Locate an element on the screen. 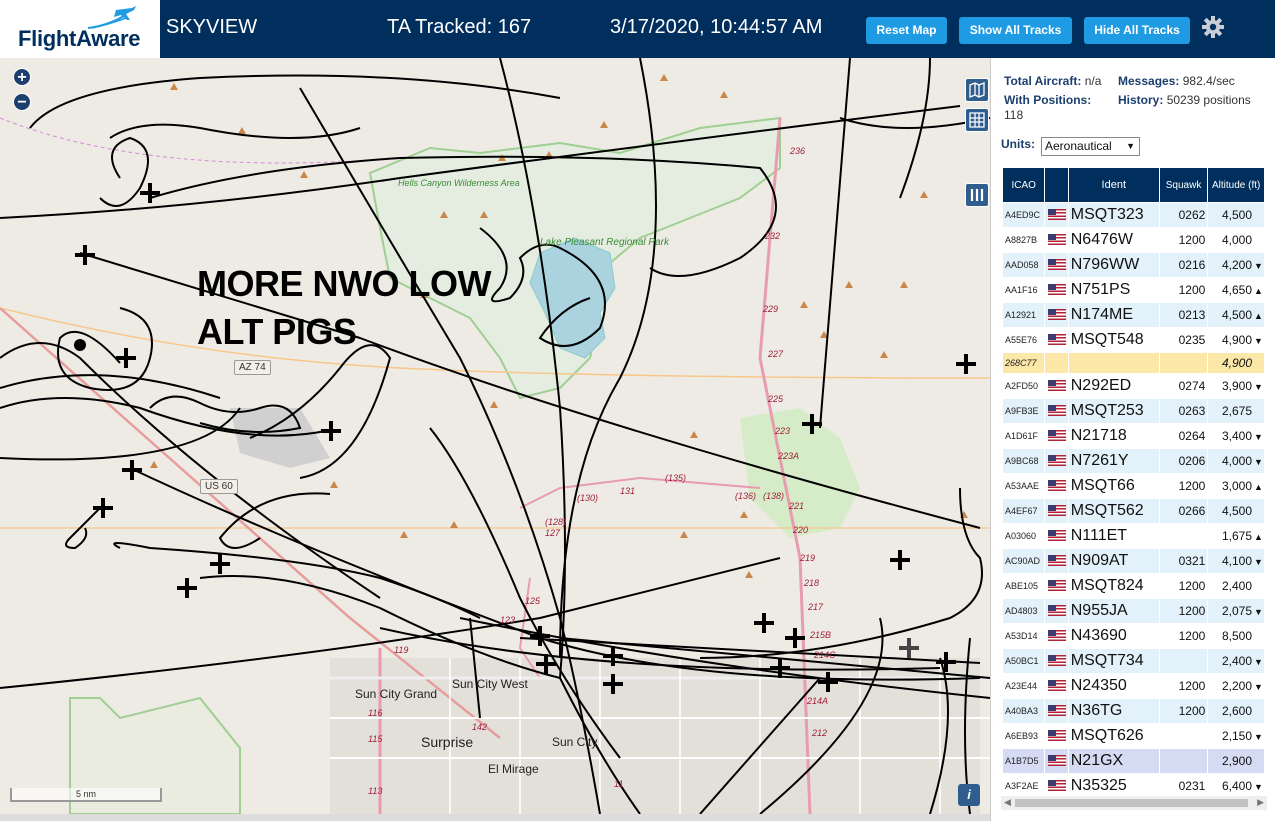 This screenshot has width=1275, height=821. table-row: A6EB93 MSQT626 2,150 ▼ is located at coordinates (1133, 736).